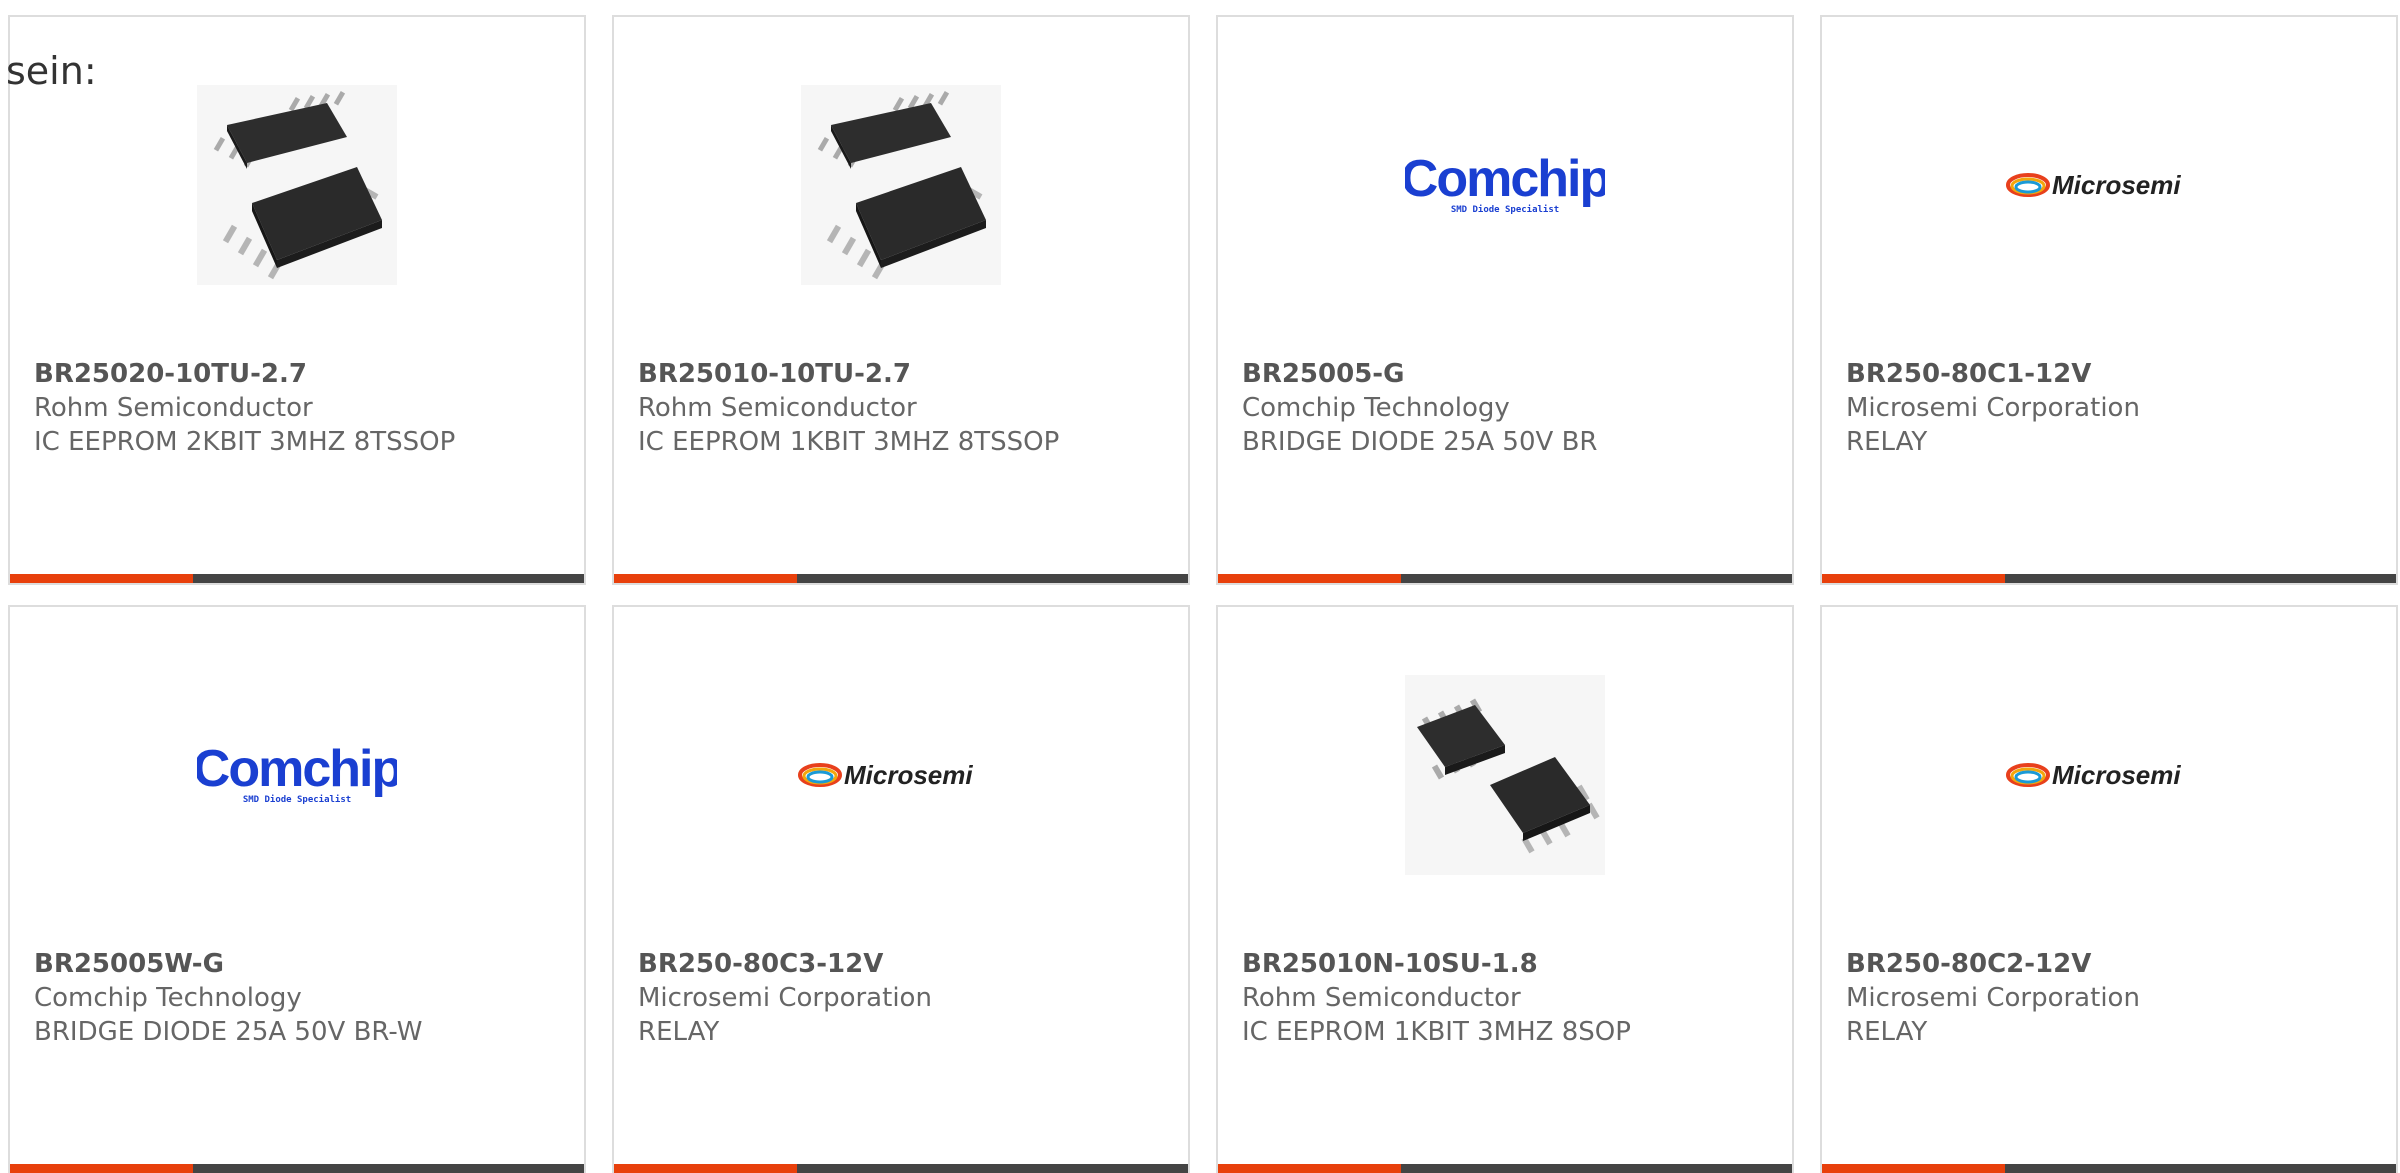 This screenshot has height=1173, width=2400. What do you see at coordinates (2111, 964) in the screenshot?
I see `part-number: BR250-80C2-12V` at bounding box center [2111, 964].